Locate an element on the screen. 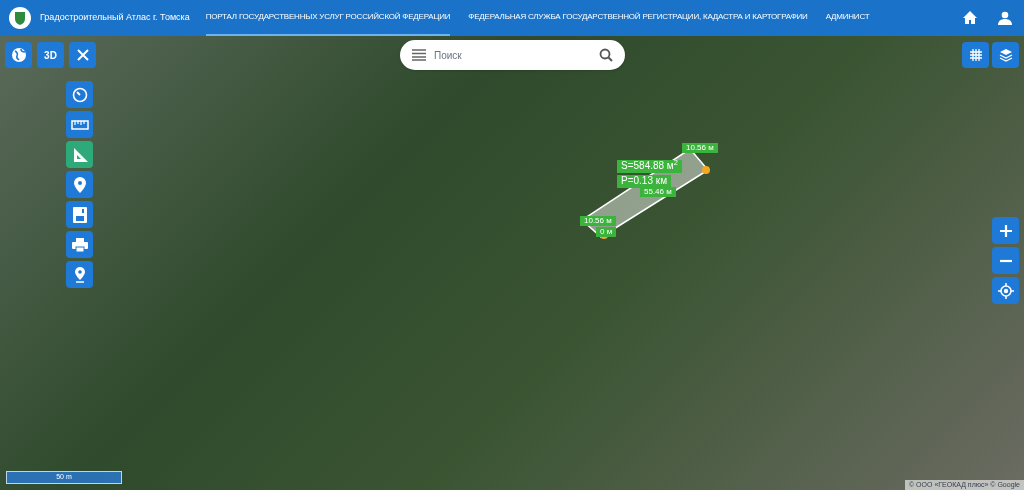  nav-link: АДМИНИСТ is located at coordinates (847, 18).